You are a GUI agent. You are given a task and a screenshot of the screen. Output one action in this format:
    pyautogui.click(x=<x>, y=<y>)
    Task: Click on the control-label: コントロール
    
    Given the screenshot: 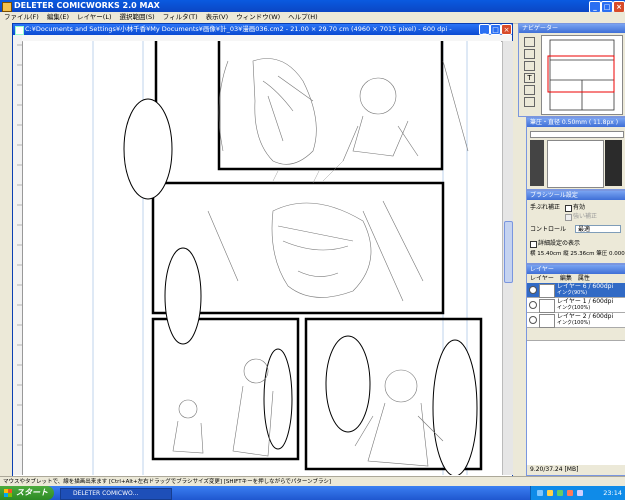 What is the action you would take?
    pyautogui.click(x=548, y=229)
    